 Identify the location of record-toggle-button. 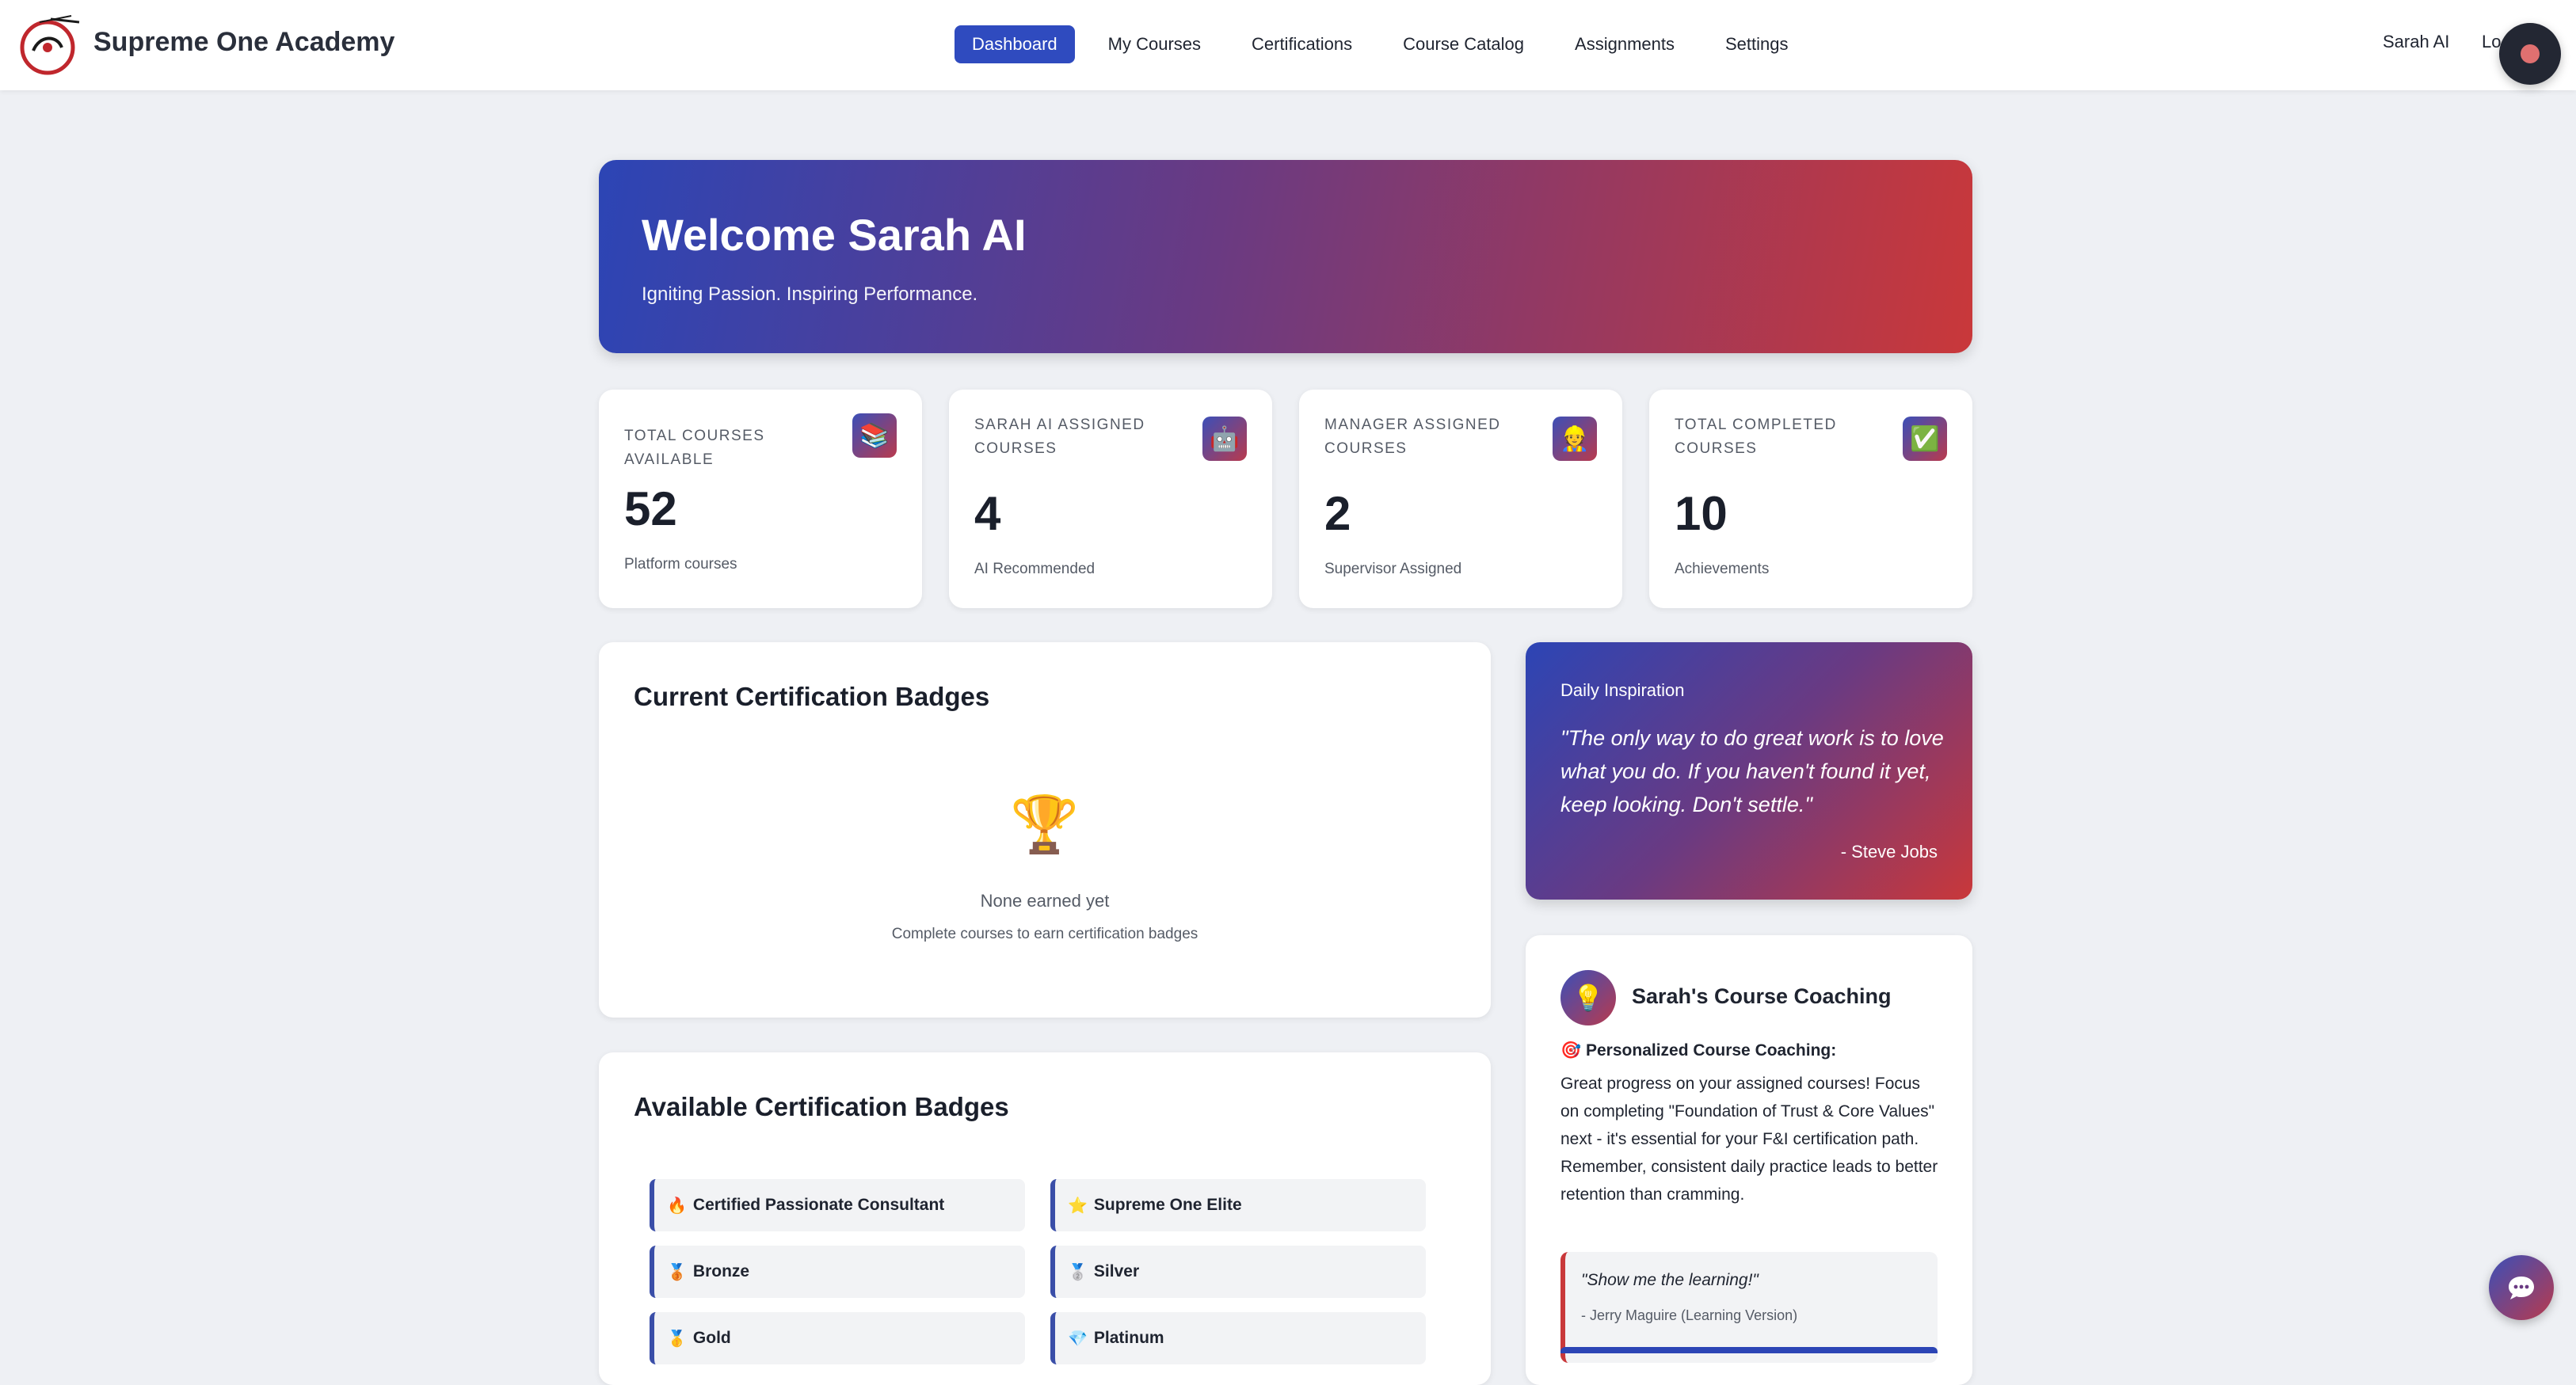
(2530, 54).